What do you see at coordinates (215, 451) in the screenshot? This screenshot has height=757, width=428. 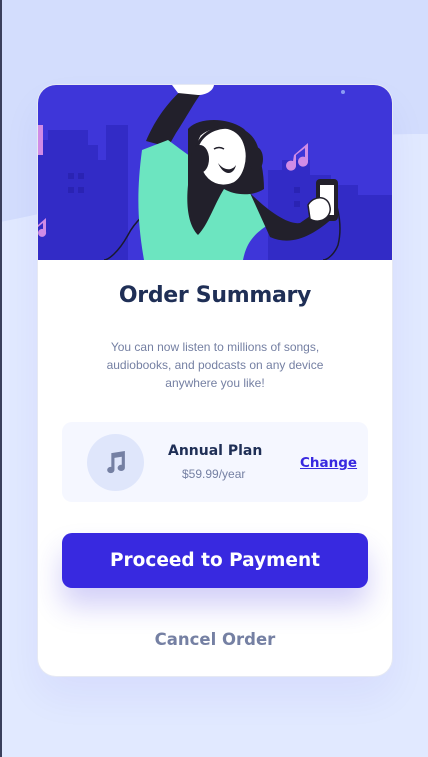 I see `plan-name: Annual Plan` at bounding box center [215, 451].